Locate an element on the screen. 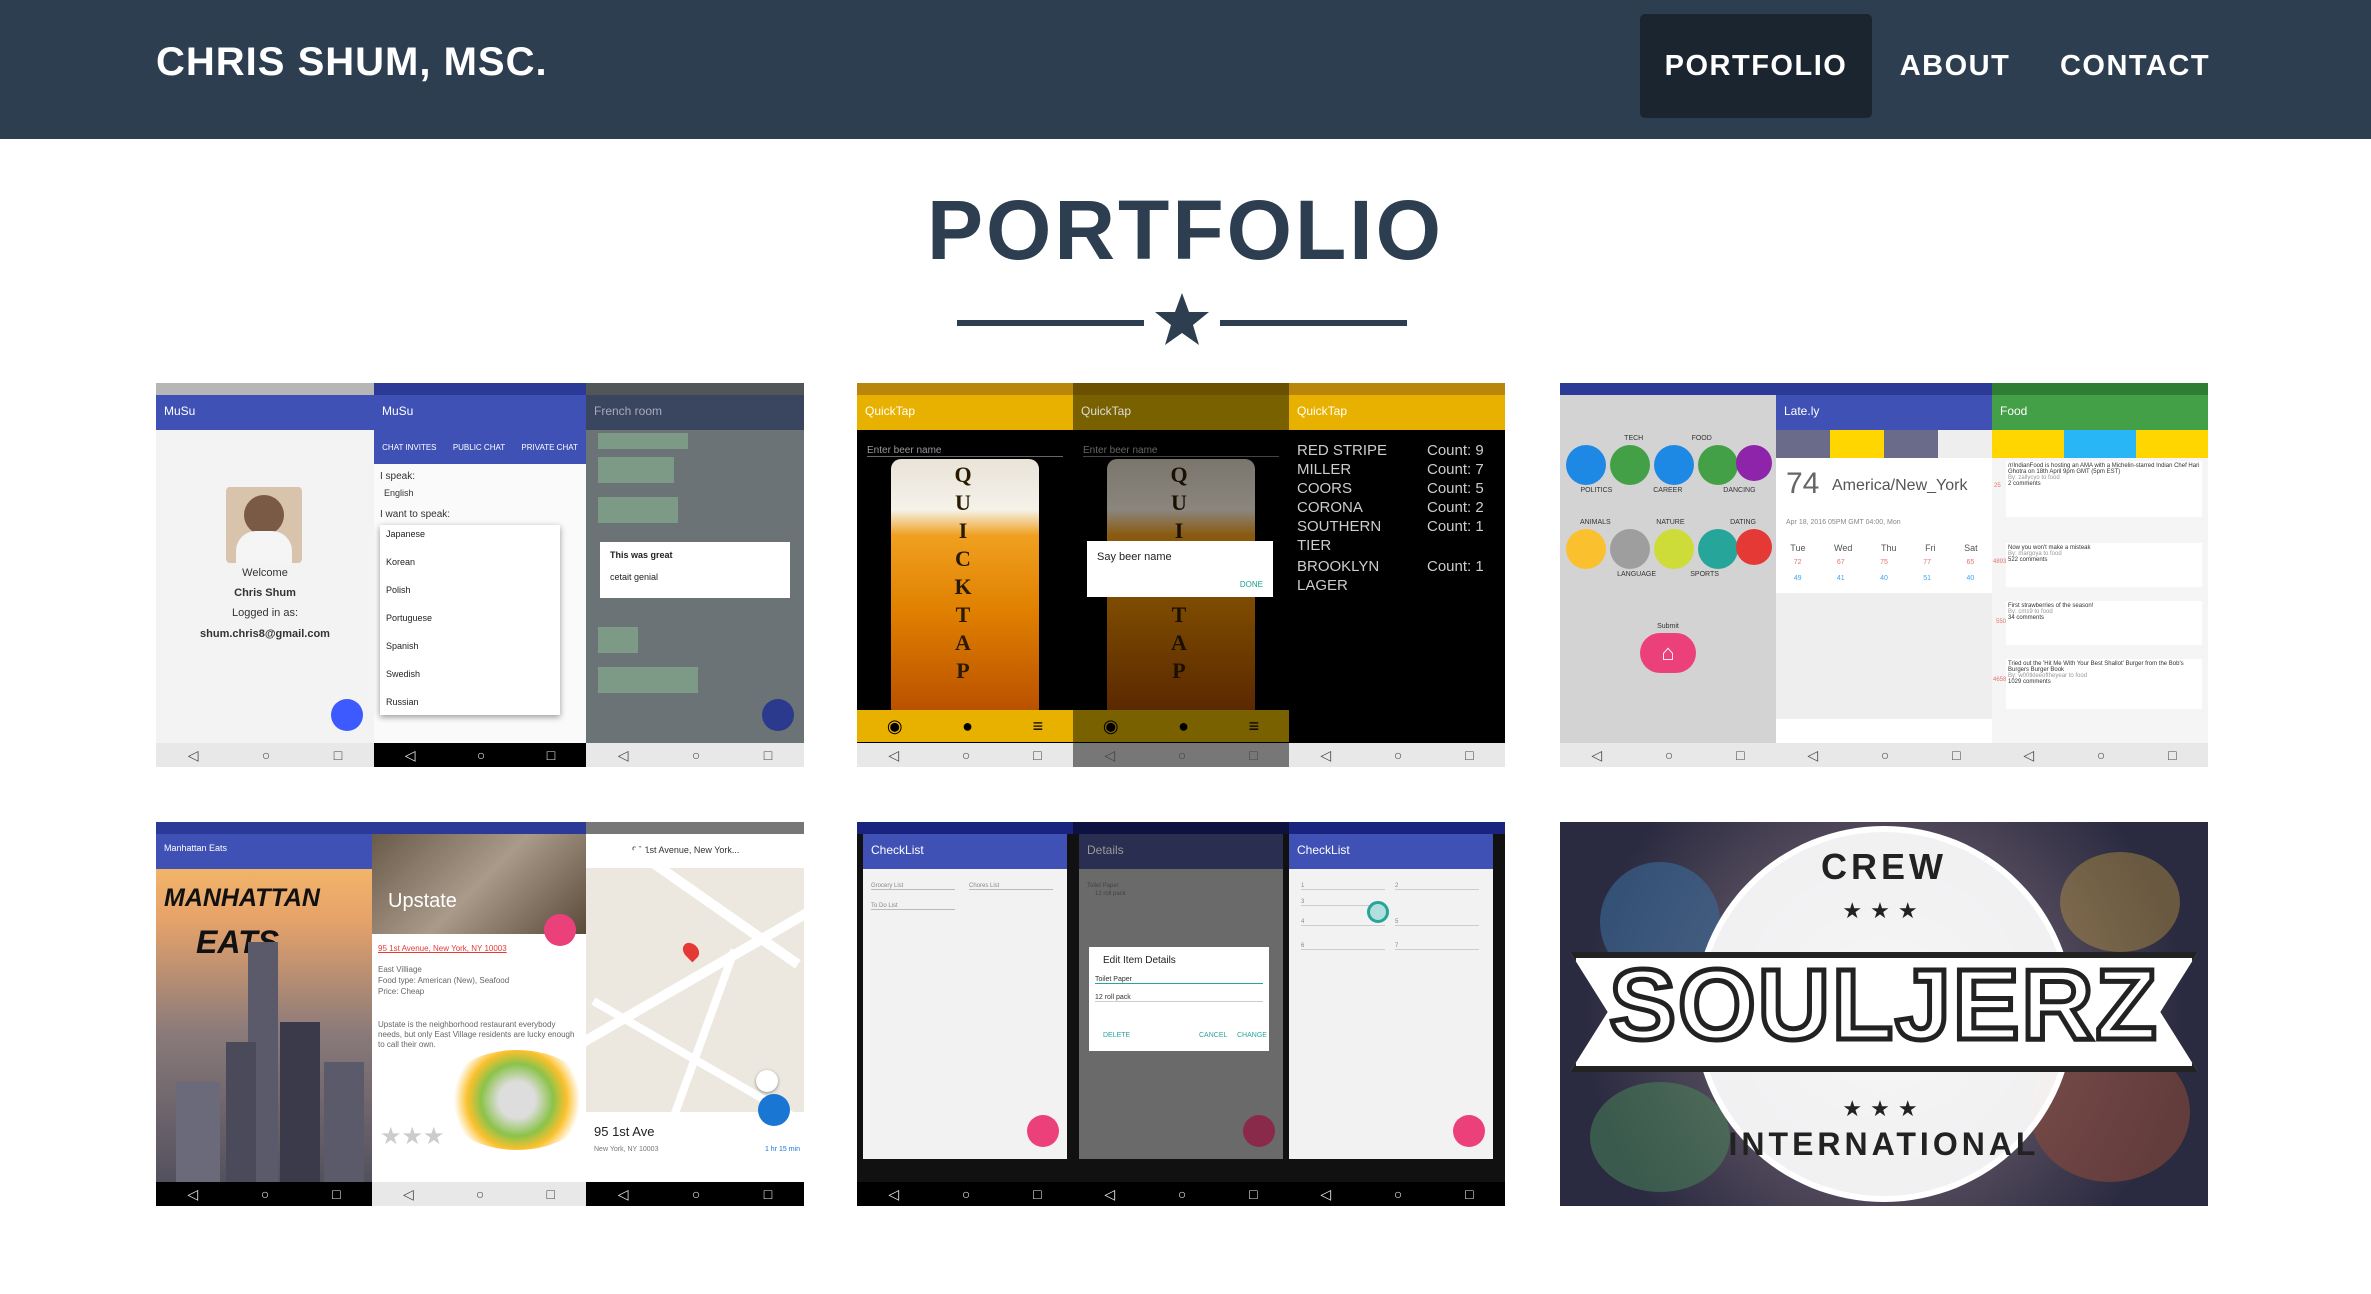 Image resolution: width=2371 pixels, height=1294 pixels. want-label: I want to speak: is located at coordinates (415, 514).